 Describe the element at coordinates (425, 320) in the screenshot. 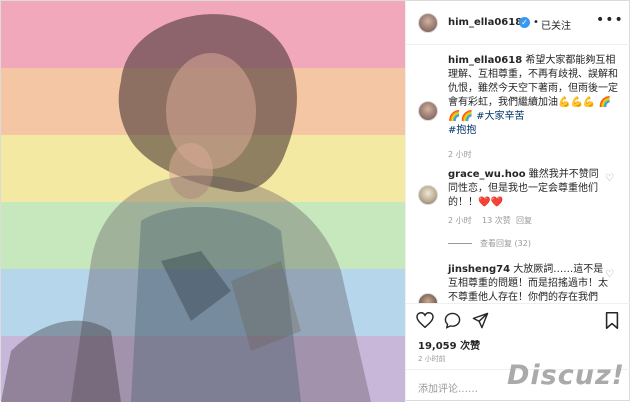

I see `like-heart-icon` at that location.